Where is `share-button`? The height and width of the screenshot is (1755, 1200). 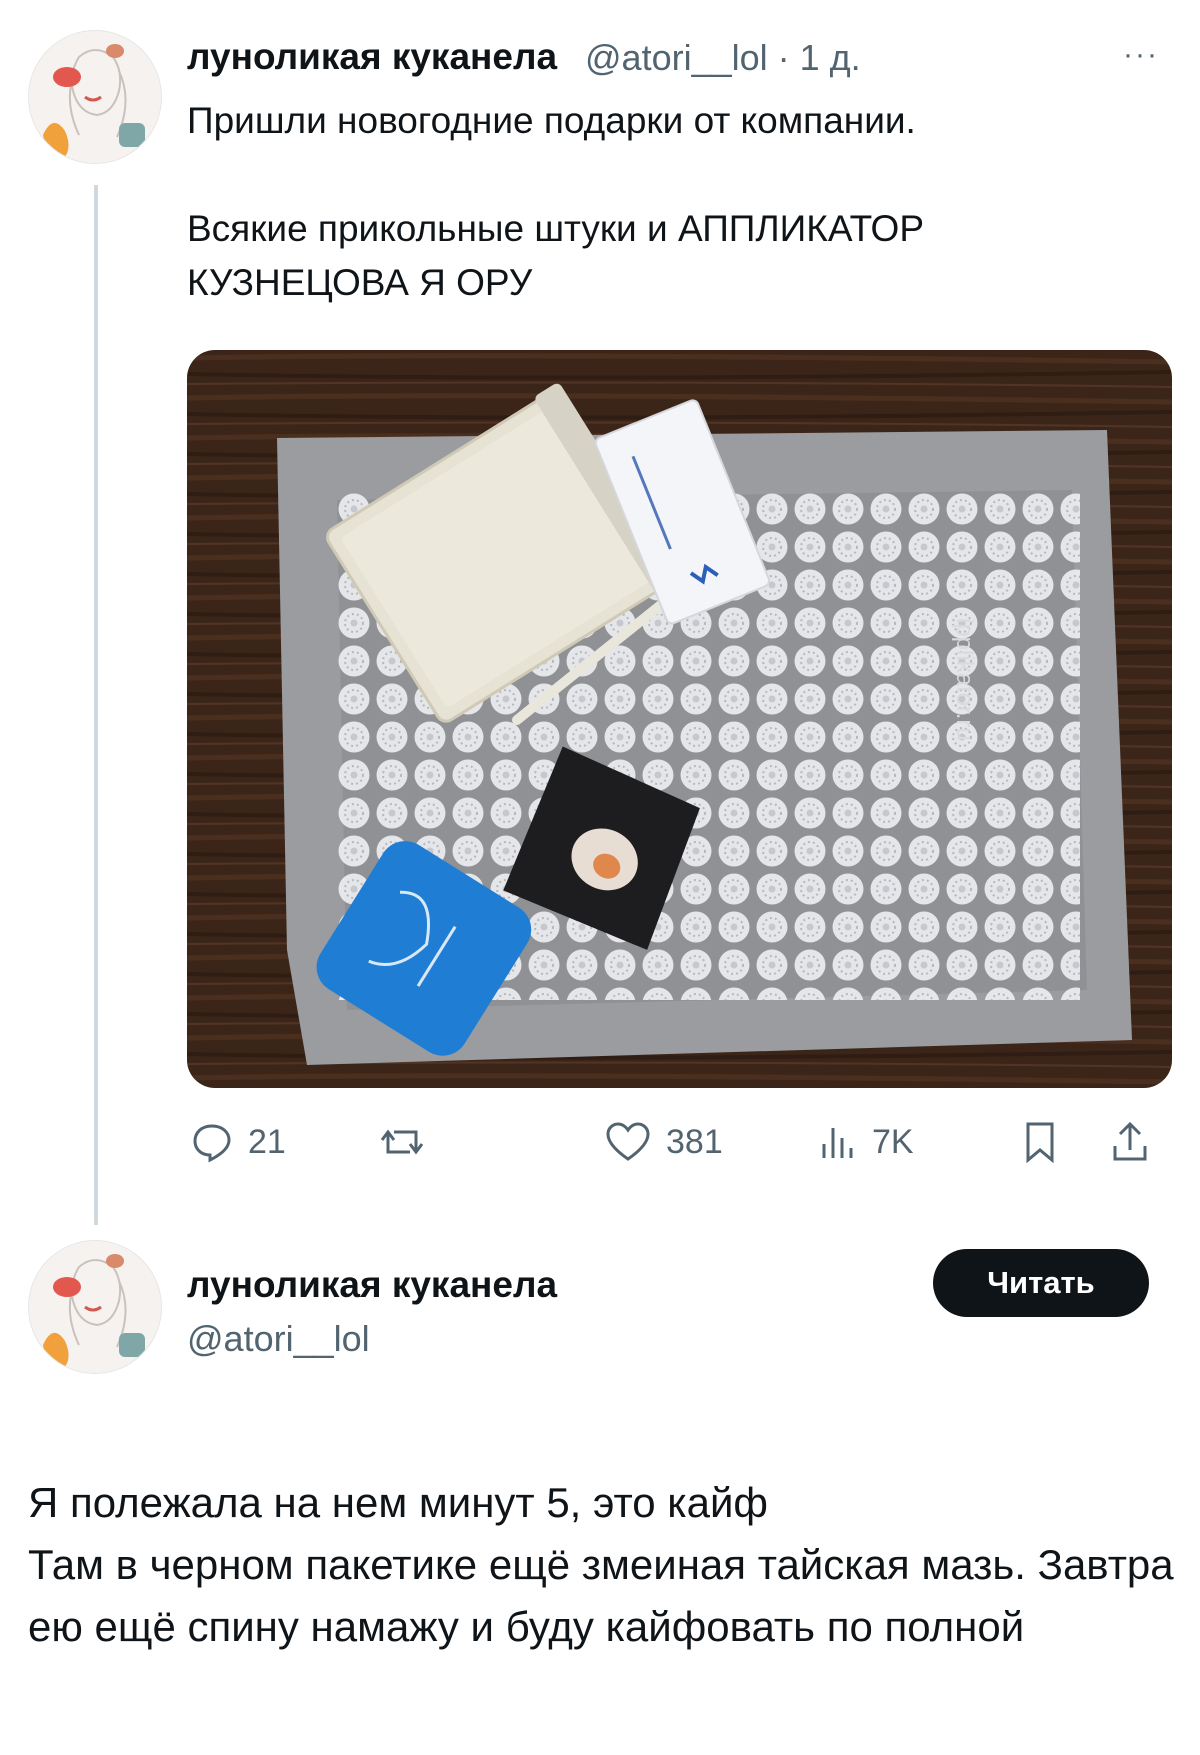 share-button is located at coordinates (1130, 1142).